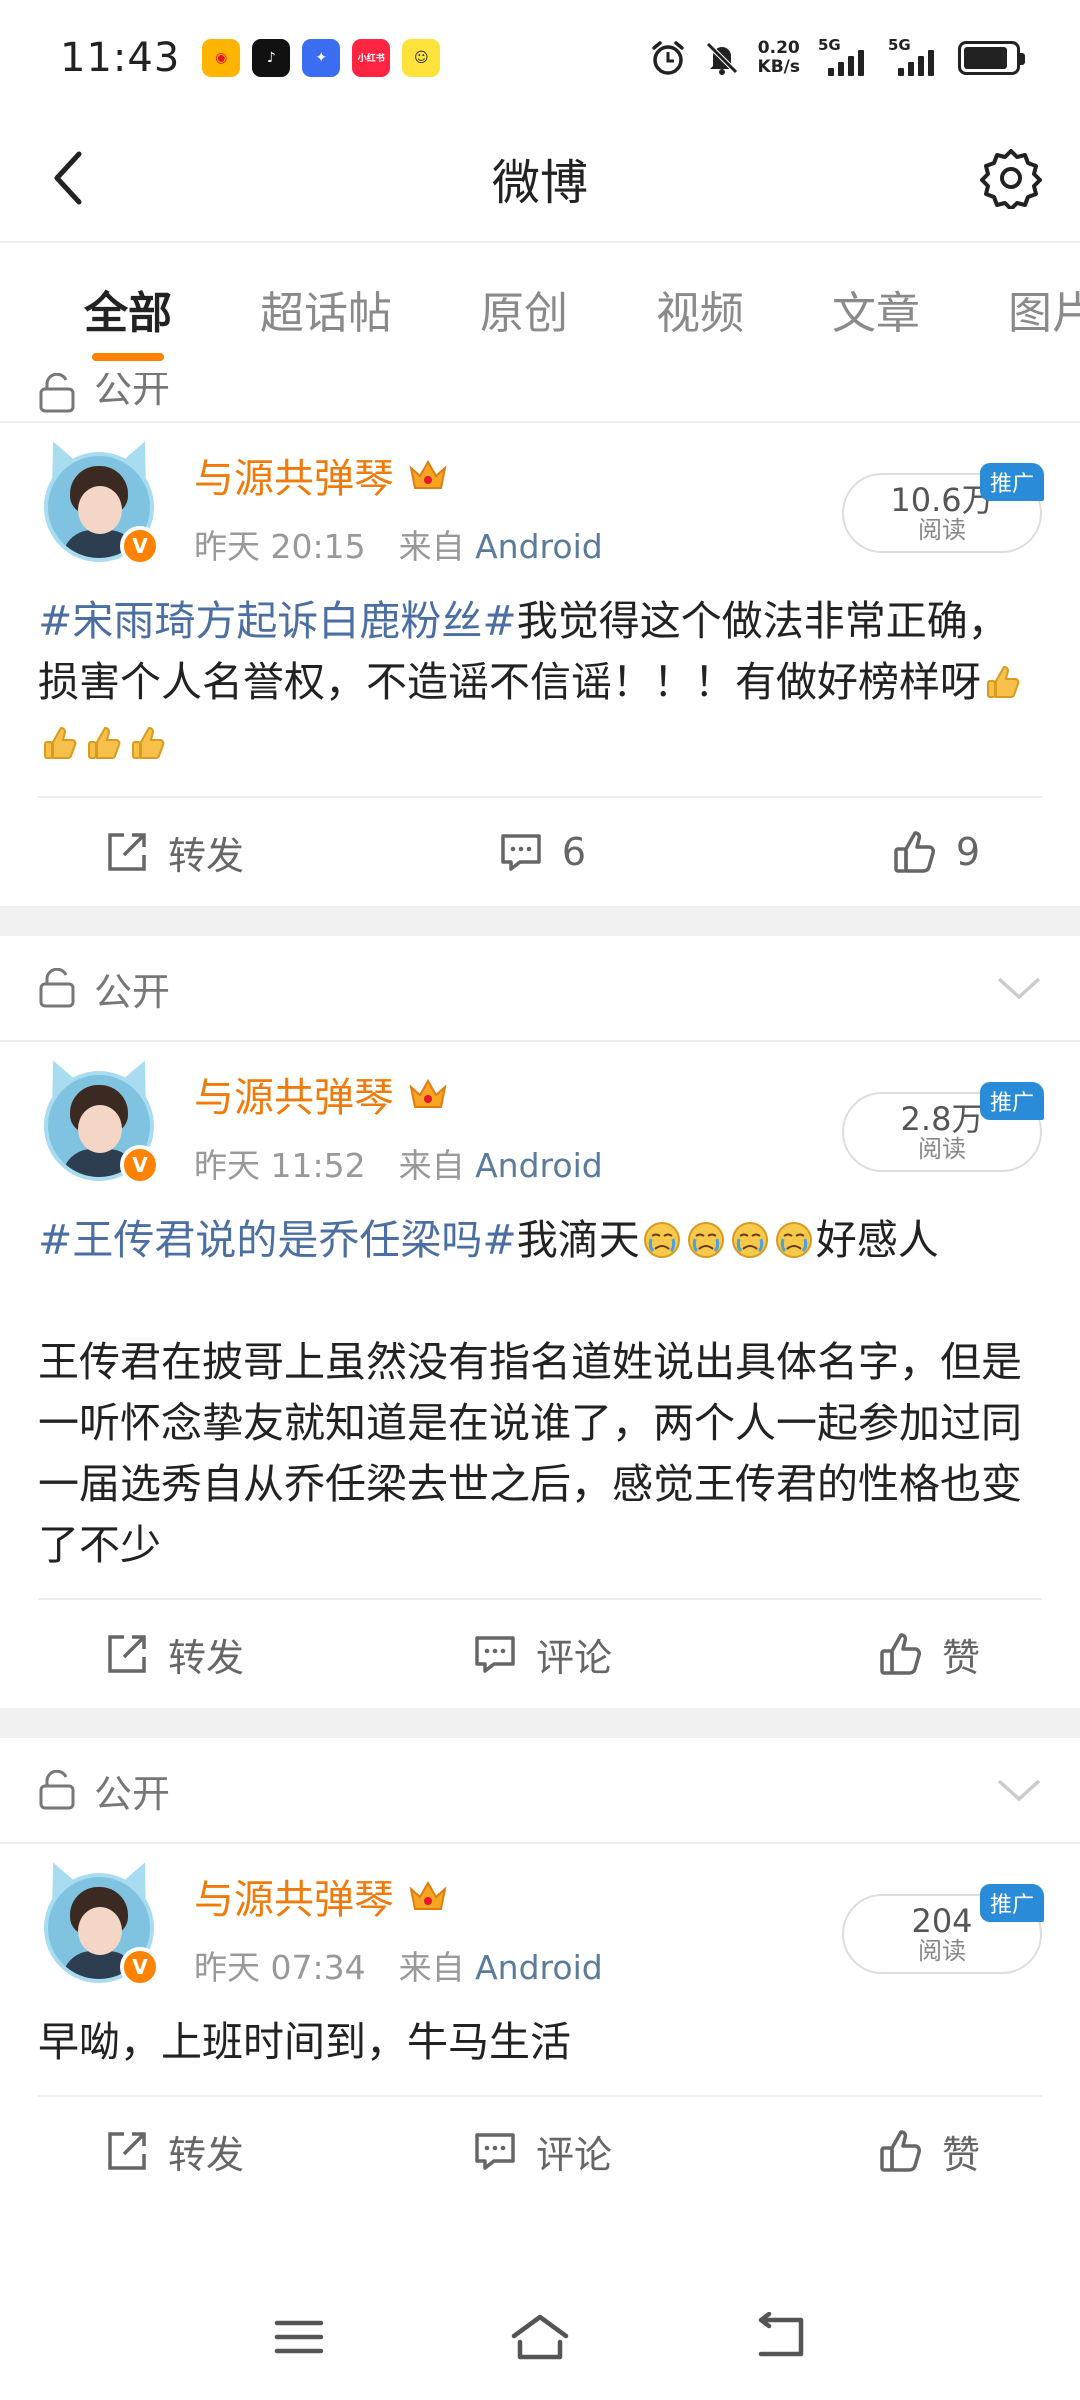  What do you see at coordinates (539, 183) in the screenshot?
I see `page-title: 微博` at bounding box center [539, 183].